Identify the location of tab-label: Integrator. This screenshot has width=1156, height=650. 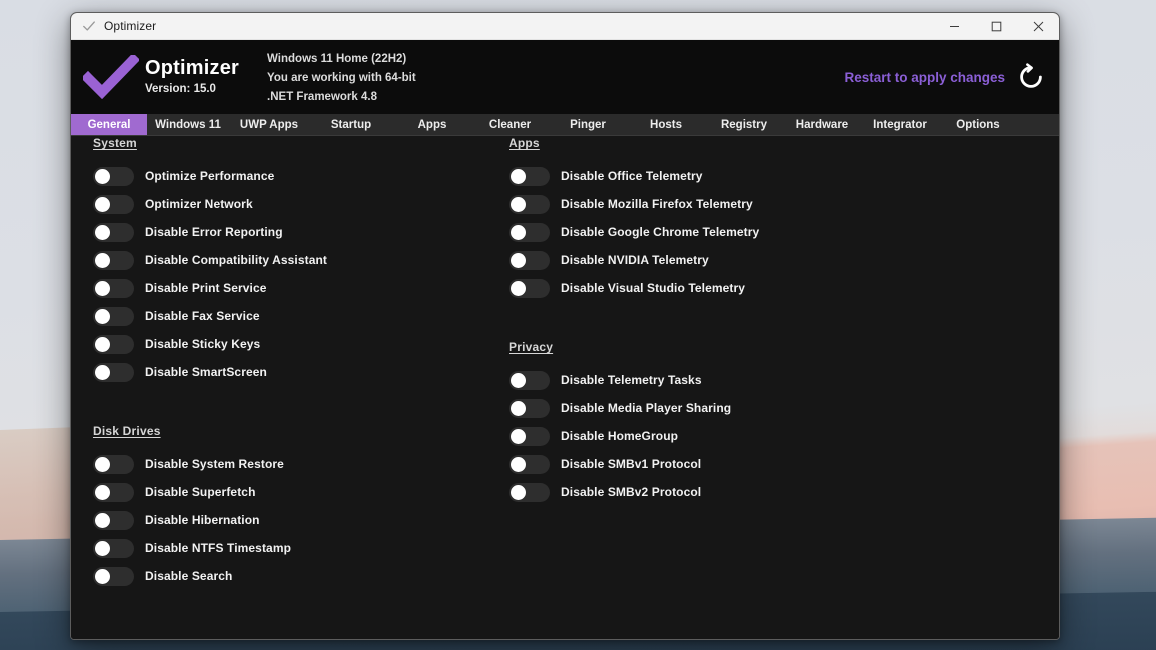
(900, 124).